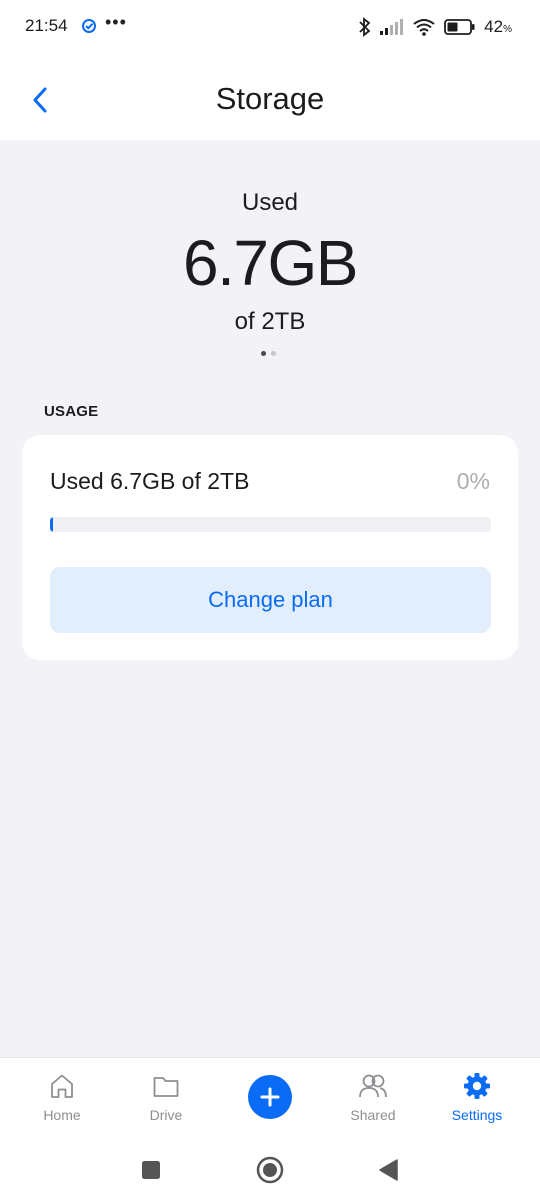  Describe the element at coordinates (270, 28) in the screenshot. I see `status-bar: 21:54 ••• 42%` at that location.